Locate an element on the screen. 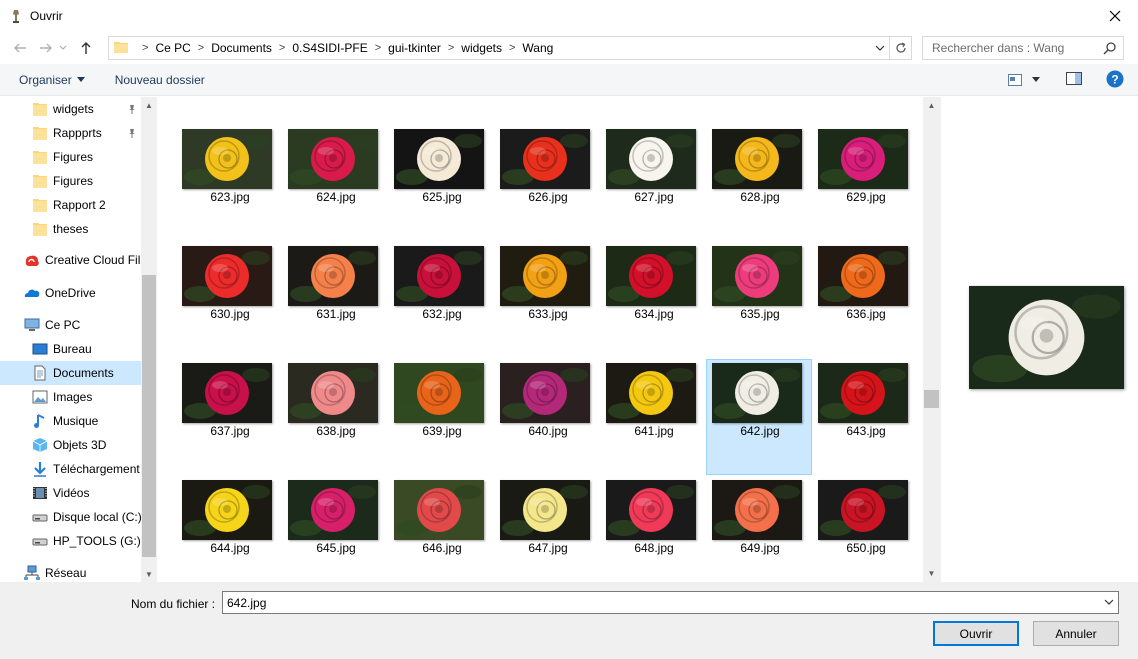 The width and height of the screenshot is (1138, 659). sidebar-item-musique: Musique is located at coordinates (70, 421).